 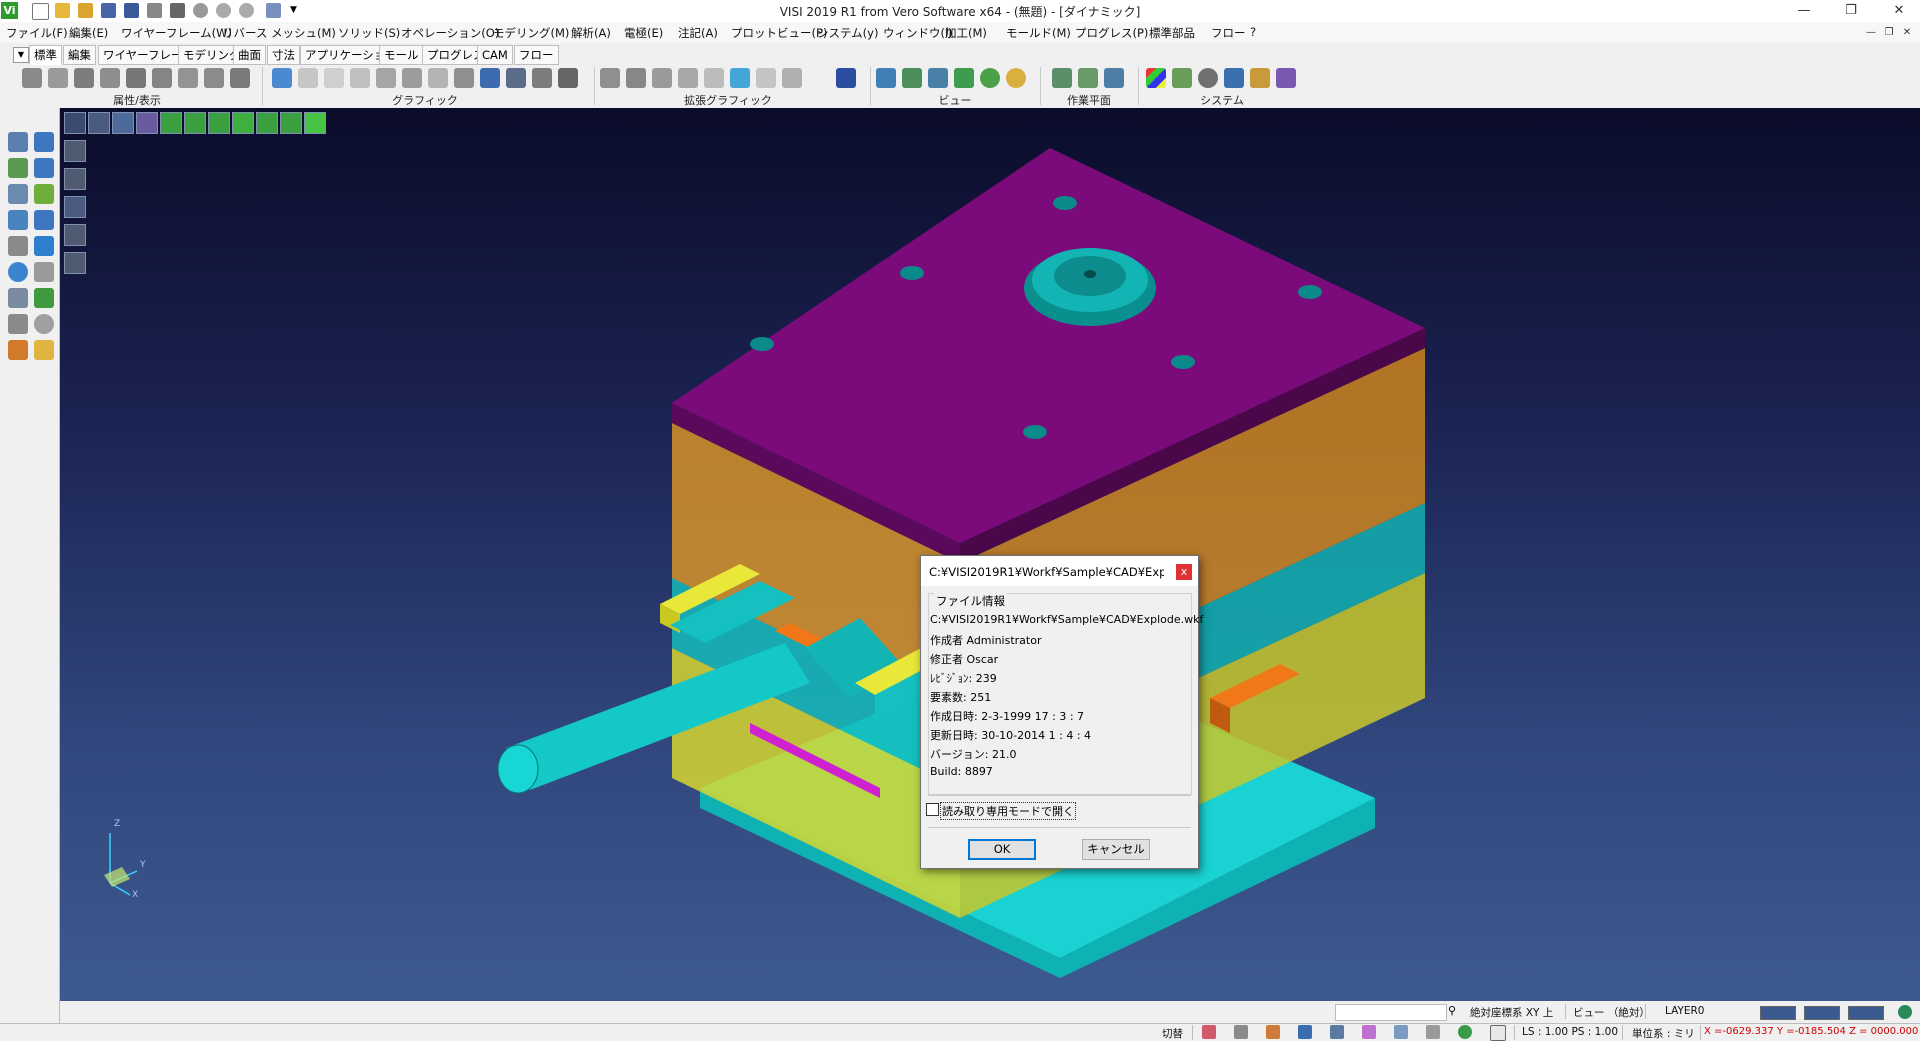 What do you see at coordinates (1062, 78) in the screenshot?
I see `workplane-1-icon` at bounding box center [1062, 78].